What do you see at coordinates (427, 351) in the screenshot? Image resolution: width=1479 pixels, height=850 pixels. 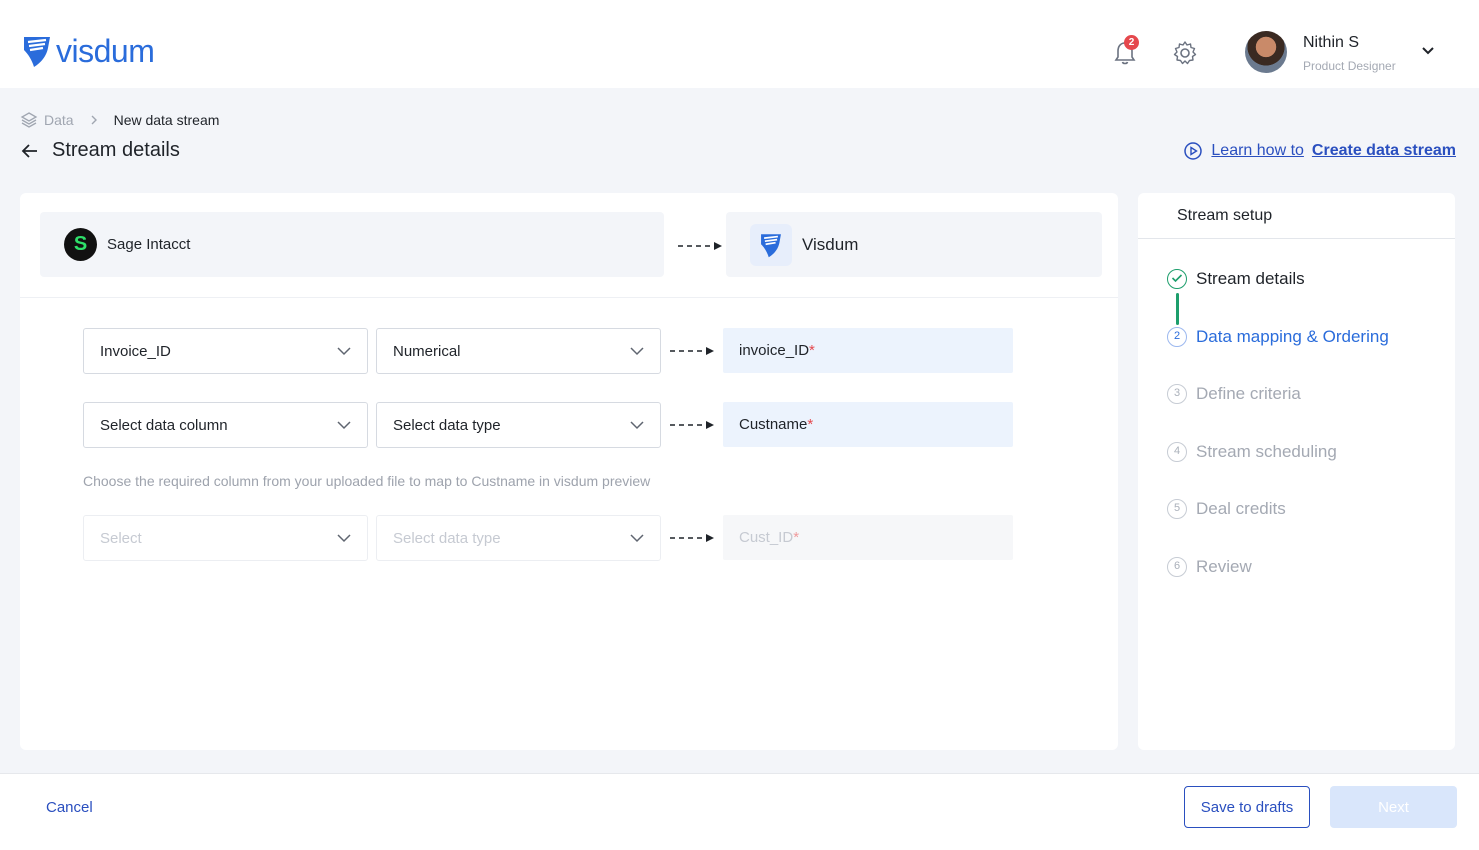 I see `type-select-value: Numerical` at bounding box center [427, 351].